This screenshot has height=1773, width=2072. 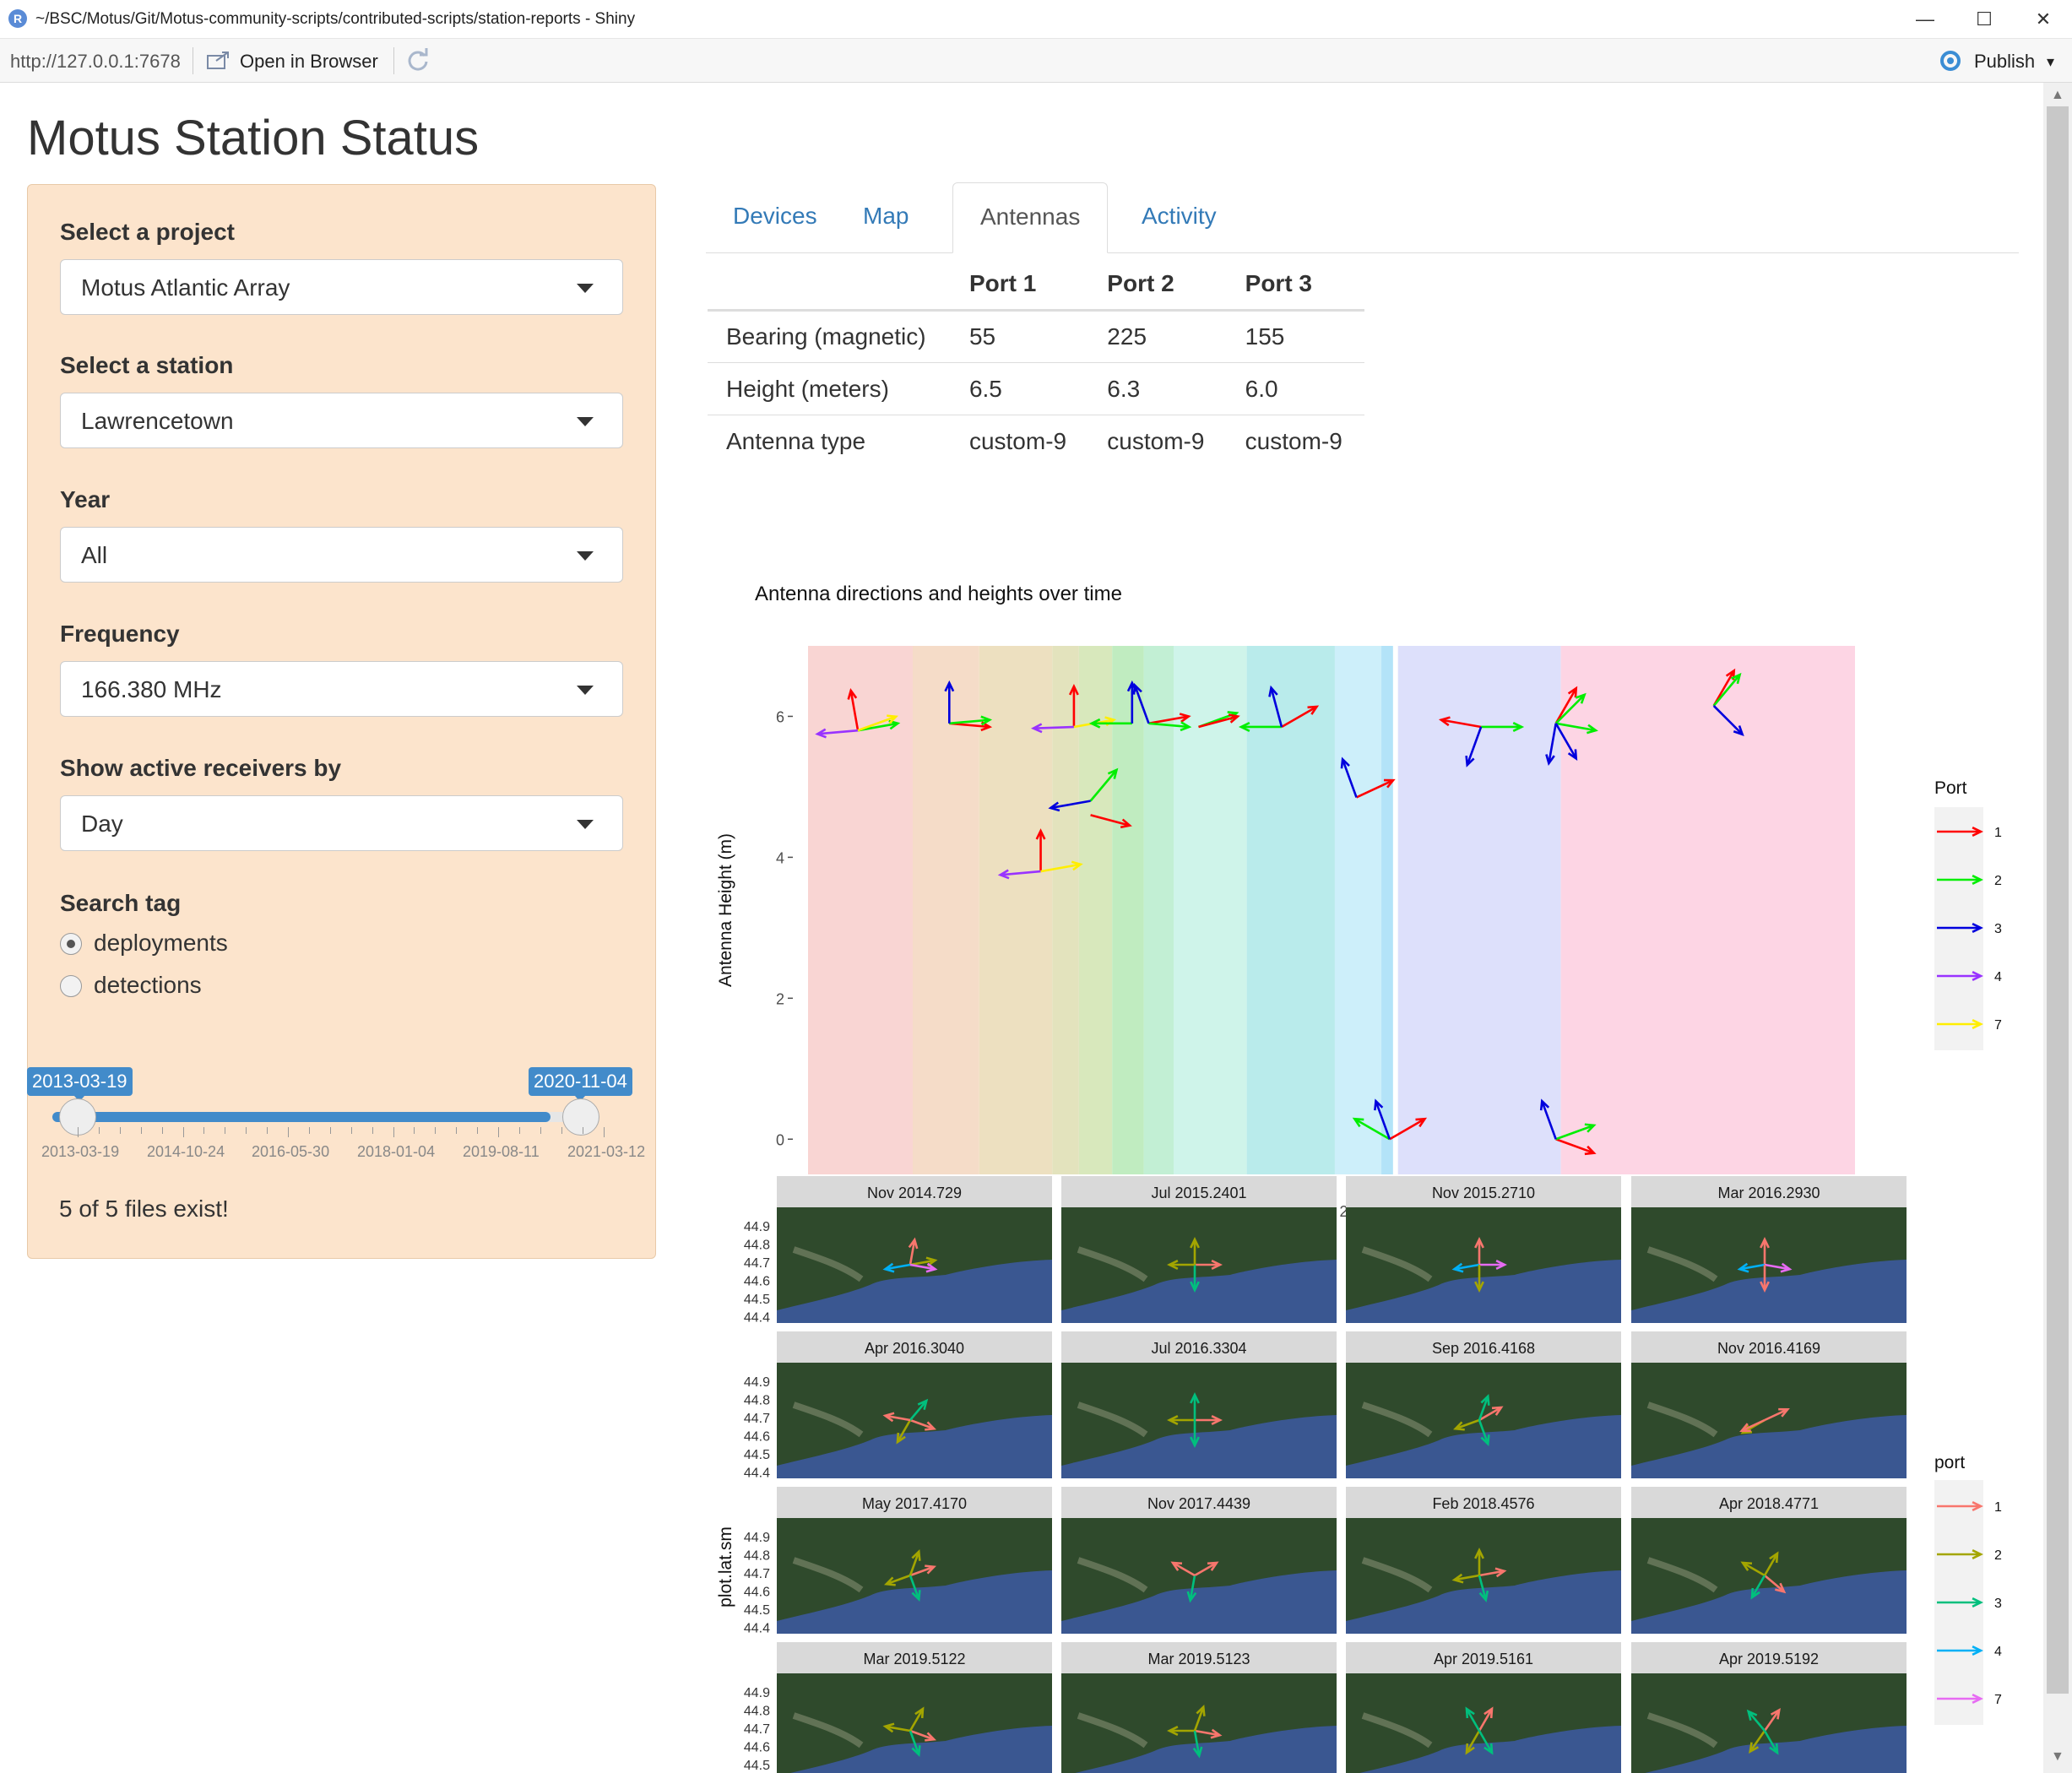 I want to click on minimize-button: —, so click(x=1925, y=20).